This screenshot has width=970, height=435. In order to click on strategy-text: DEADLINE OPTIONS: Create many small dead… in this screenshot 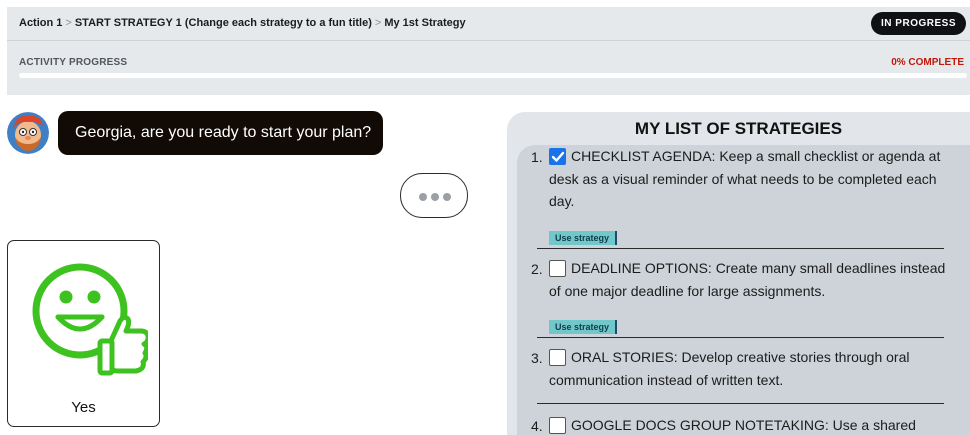, I will do `click(747, 279)`.